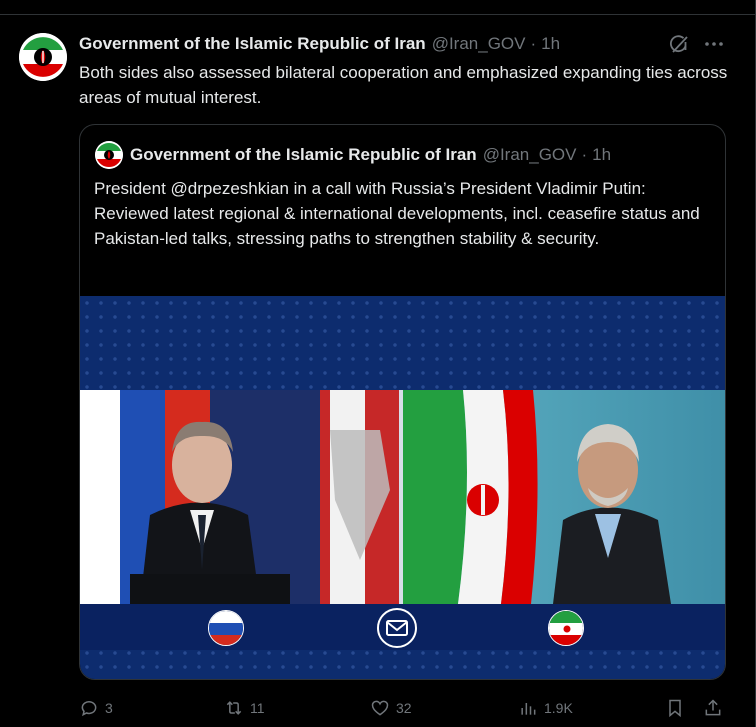 Image resolution: width=756 pixels, height=727 pixels. Describe the element at coordinates (564, 497) in the screenshot. I see `photo-right-pezeshkian` at that location.